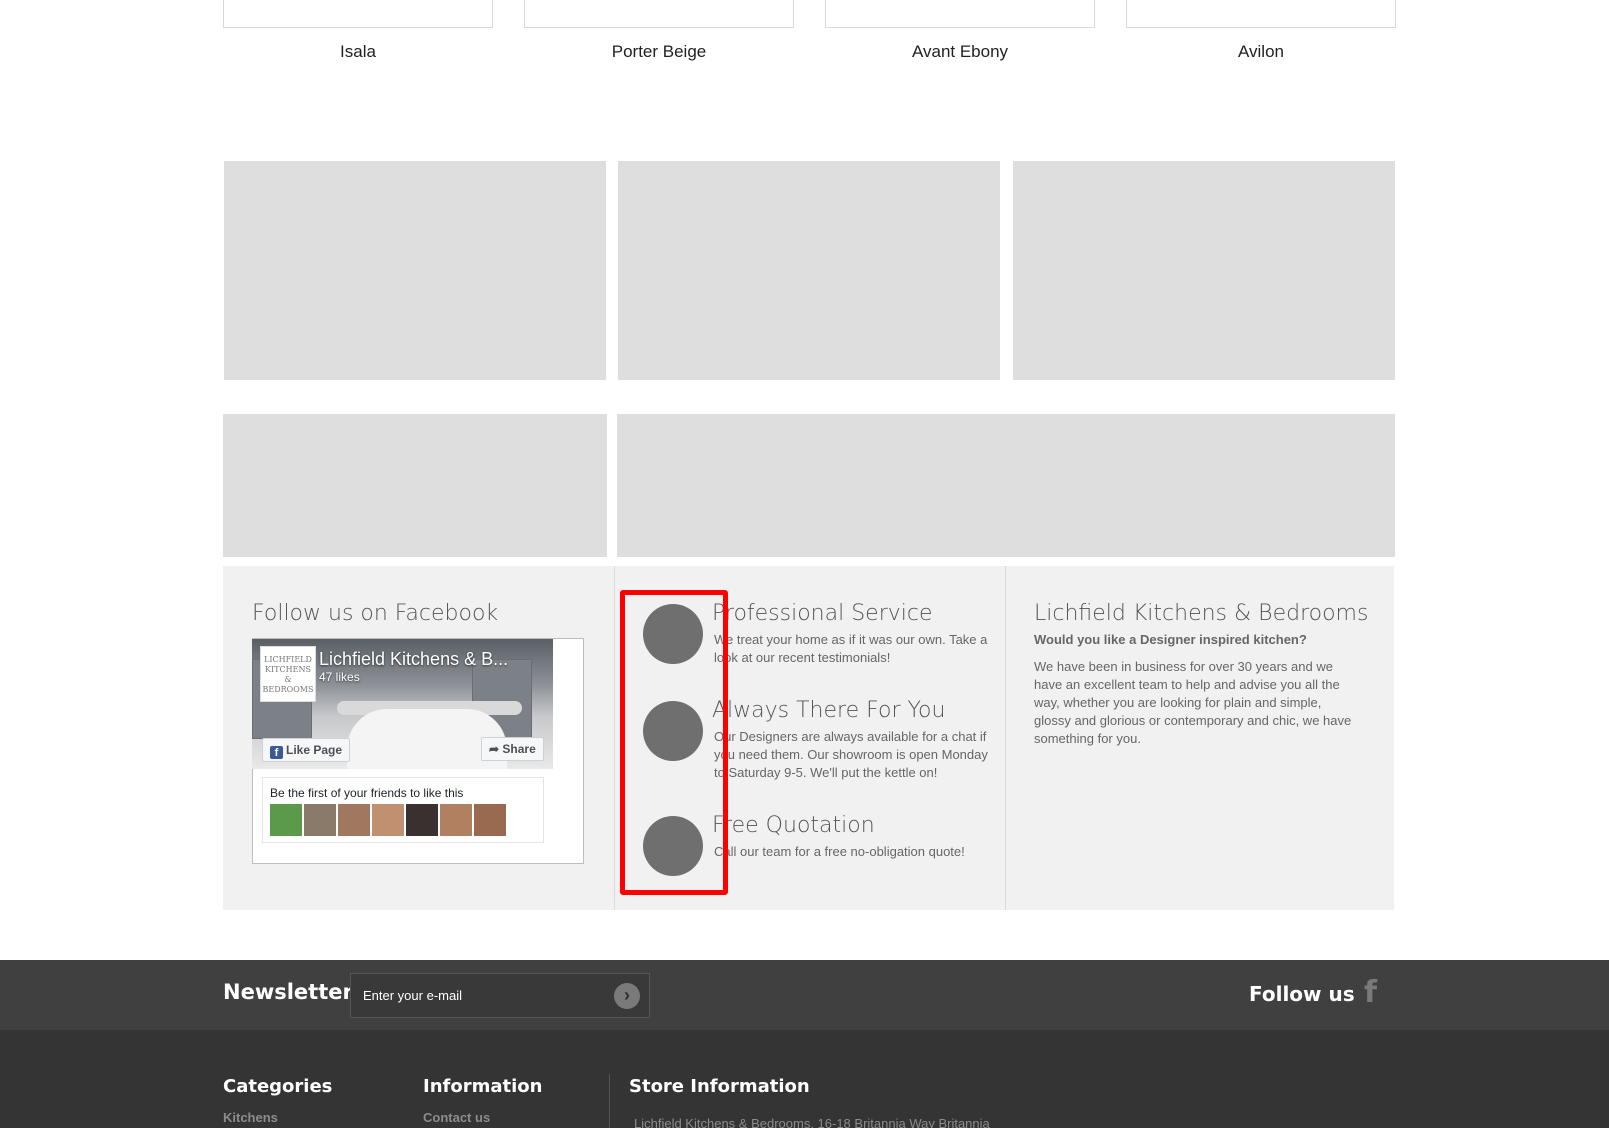  What do you see at coordinates (375, 613) in the screenshot?
I see `facebook-section-title: Follow us on Facebook` at bounding box center [375, 613].